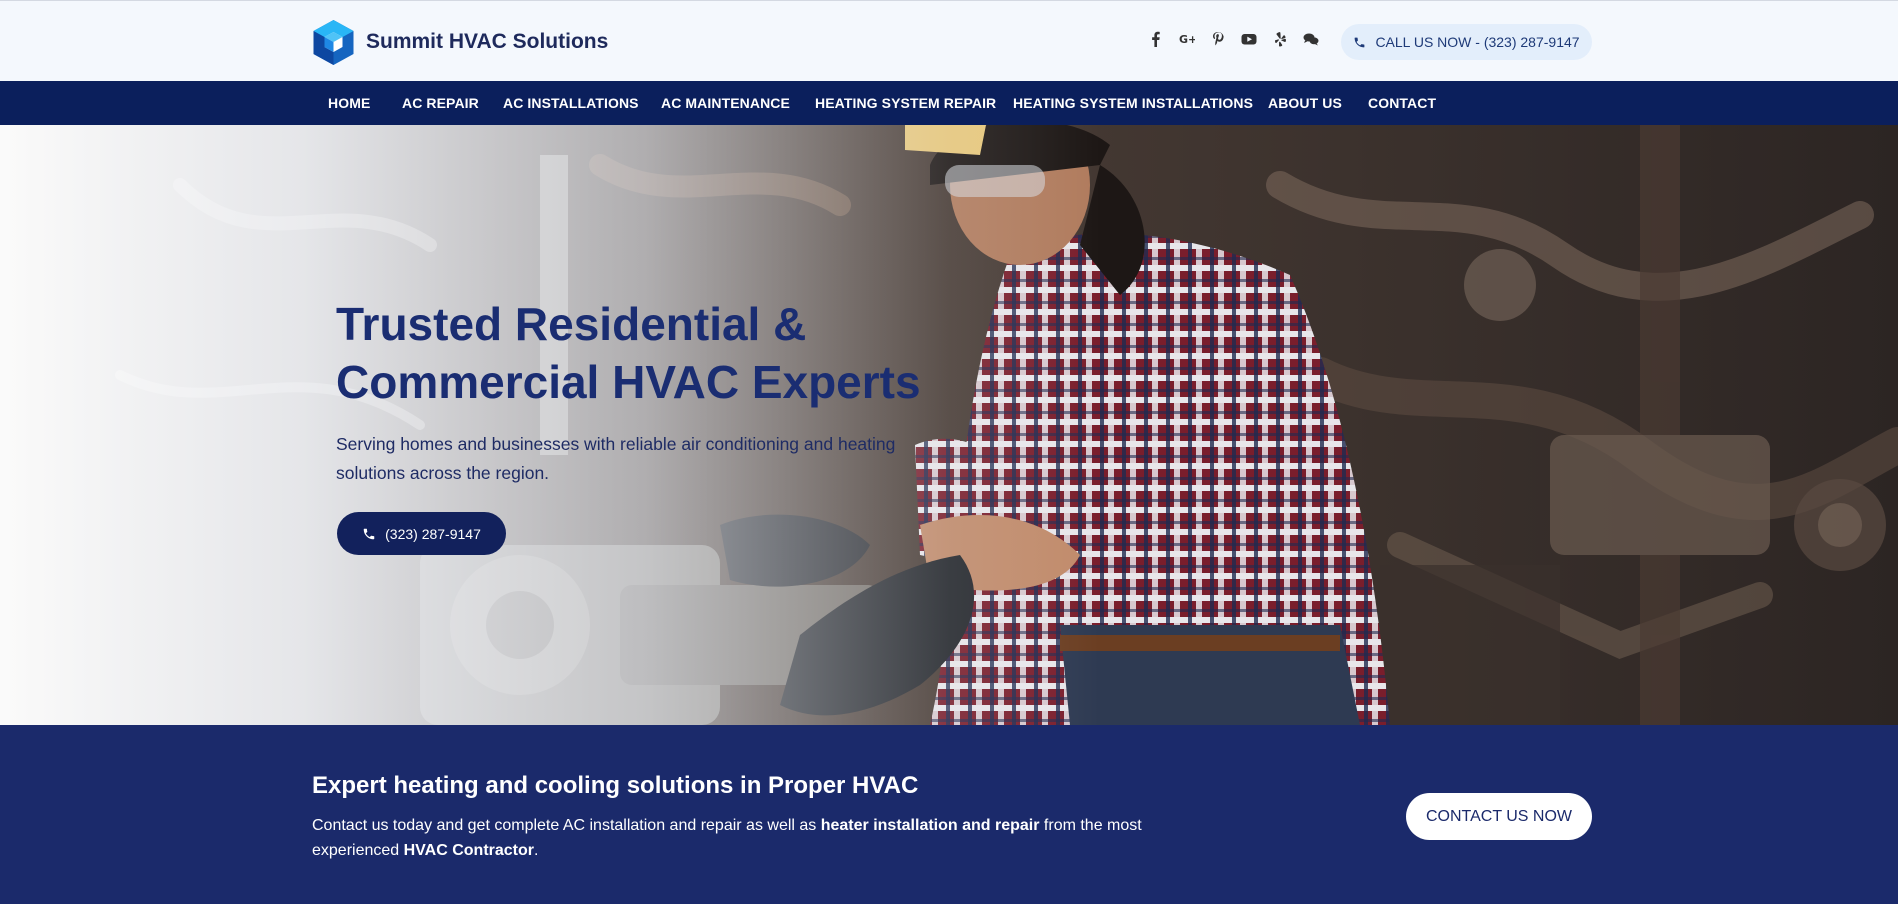 Image resolution: width=1898 pixels, height=904 pixels. What do you see at coordinates (1499, 816) in the screenshot?
I see `contact-us-now-button: CONTACT US NOW` at bounding box center [1499, 816].